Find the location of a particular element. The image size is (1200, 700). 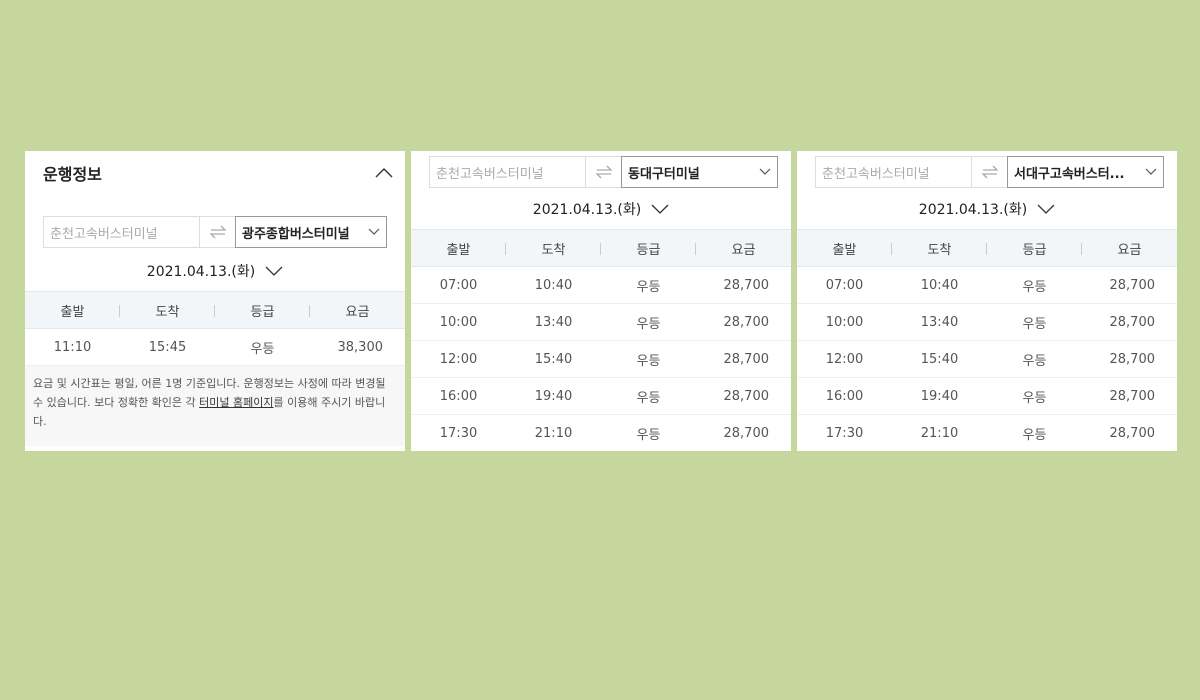

terminal-homepage-link: 터미널 홈페이지 is located at coordinates (236, 402).